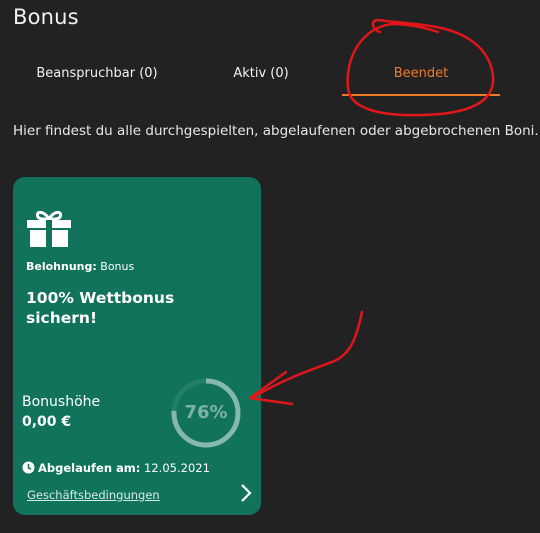 The image size is (540, 533). What do you see at coordinates (246, 493) in the screenshot?
I see `chevron-right-icon` at bounding box center [246, 493].